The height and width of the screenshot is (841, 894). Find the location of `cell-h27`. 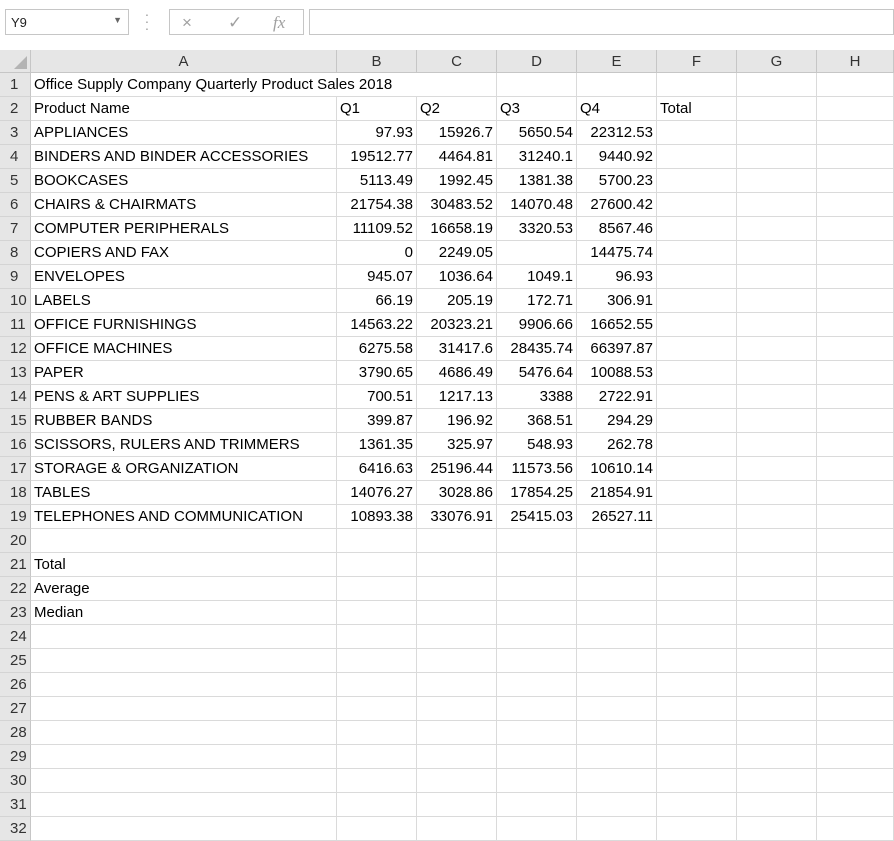

cell-h27 is located at coordinates (855, 709).